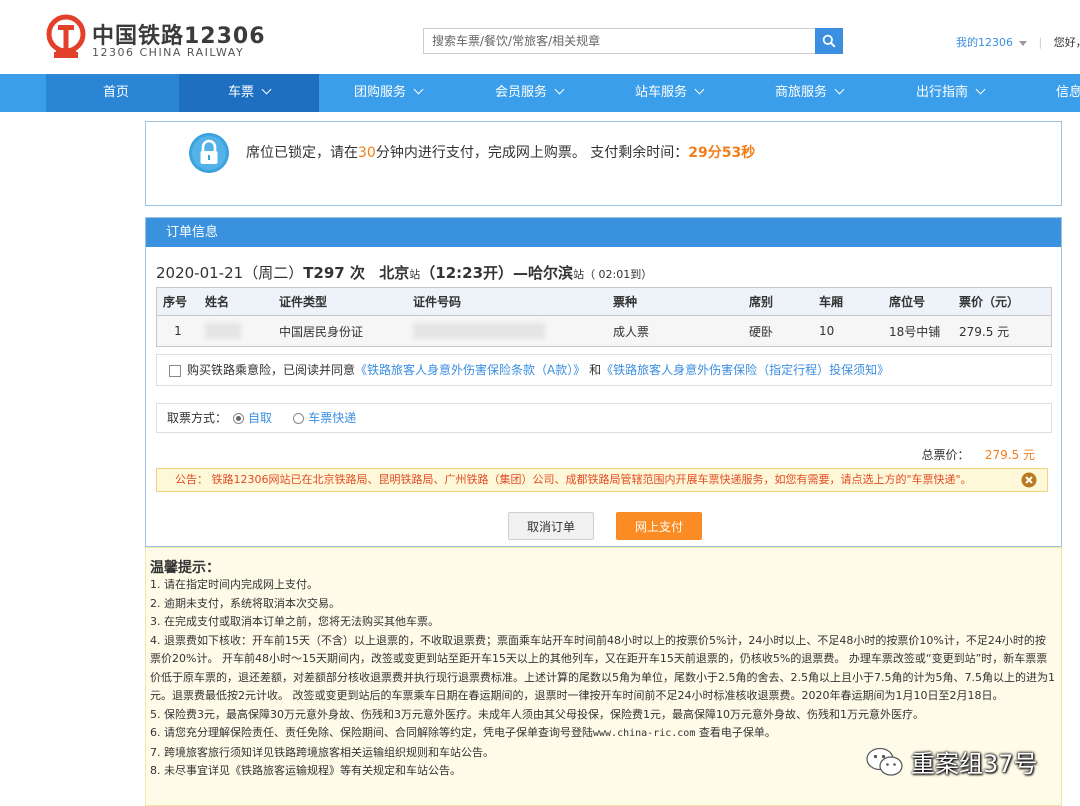  I want to click on cancel-order-button: 取消订单, so click(551, 526).